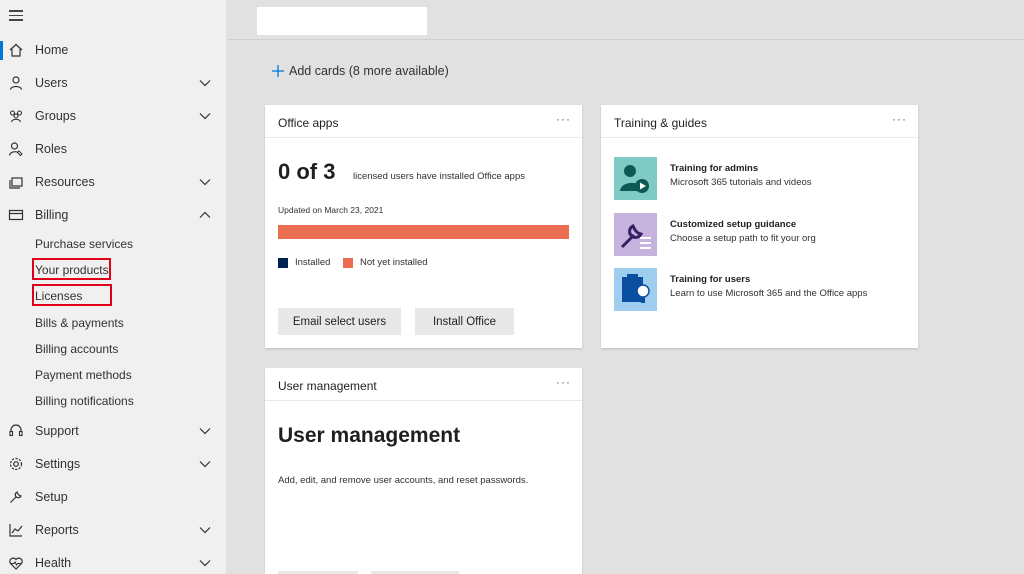 The width and height of the screenshot is (1024, 574). I want to click on roles-icon, so click(15, 149).